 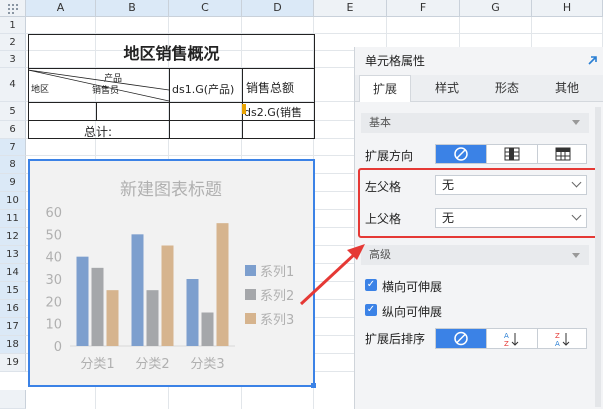 What do you see at coordinates (222, 284) in the screenshot?
I see `bar-系列3-分类3` at bounding box center [222, 284].